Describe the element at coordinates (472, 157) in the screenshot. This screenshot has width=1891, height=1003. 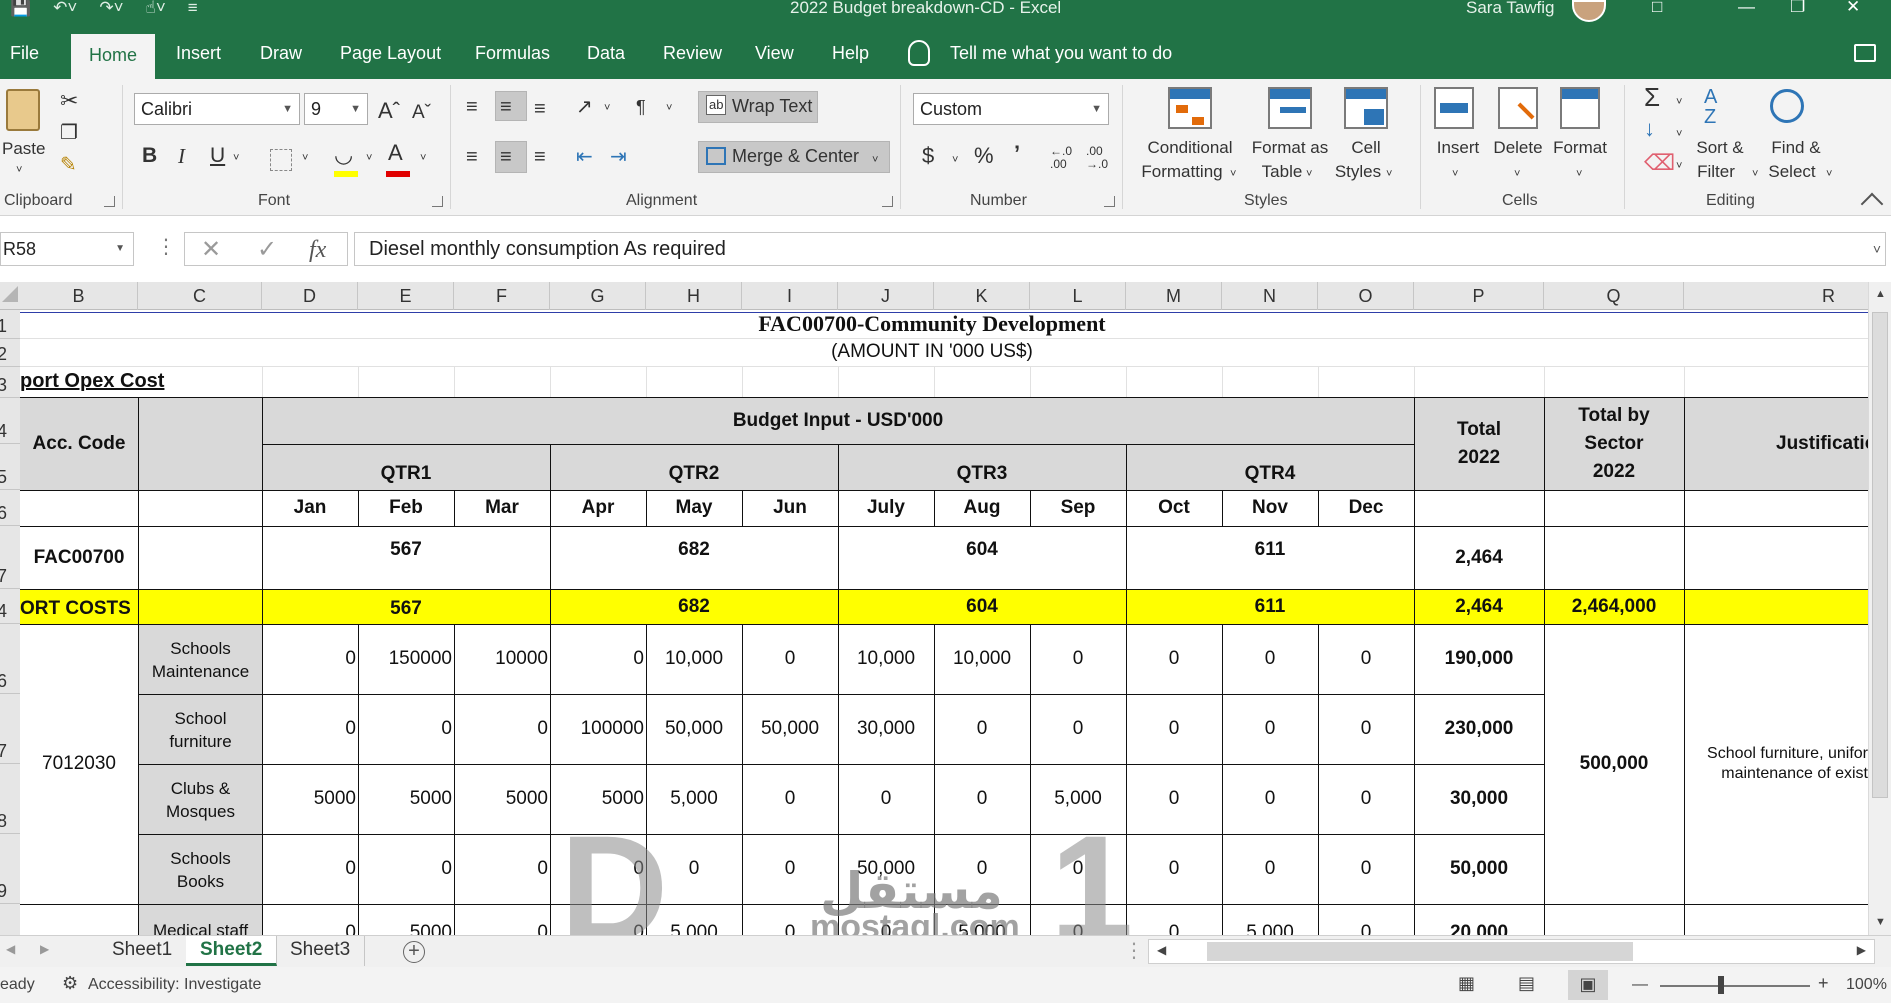
I see `align-left-icon: ≡` at that location.